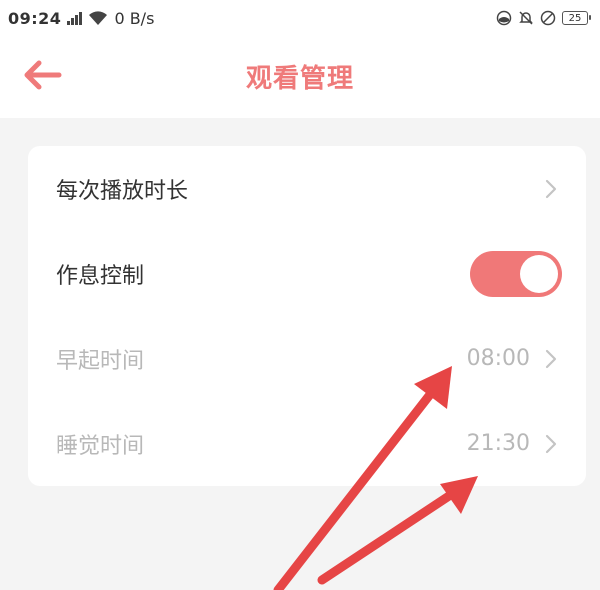  What do you see at coordinates (122, 191) in the screenshot?
I see `play-duration-label: 每次播放时长` at bounding box center [122, 191].